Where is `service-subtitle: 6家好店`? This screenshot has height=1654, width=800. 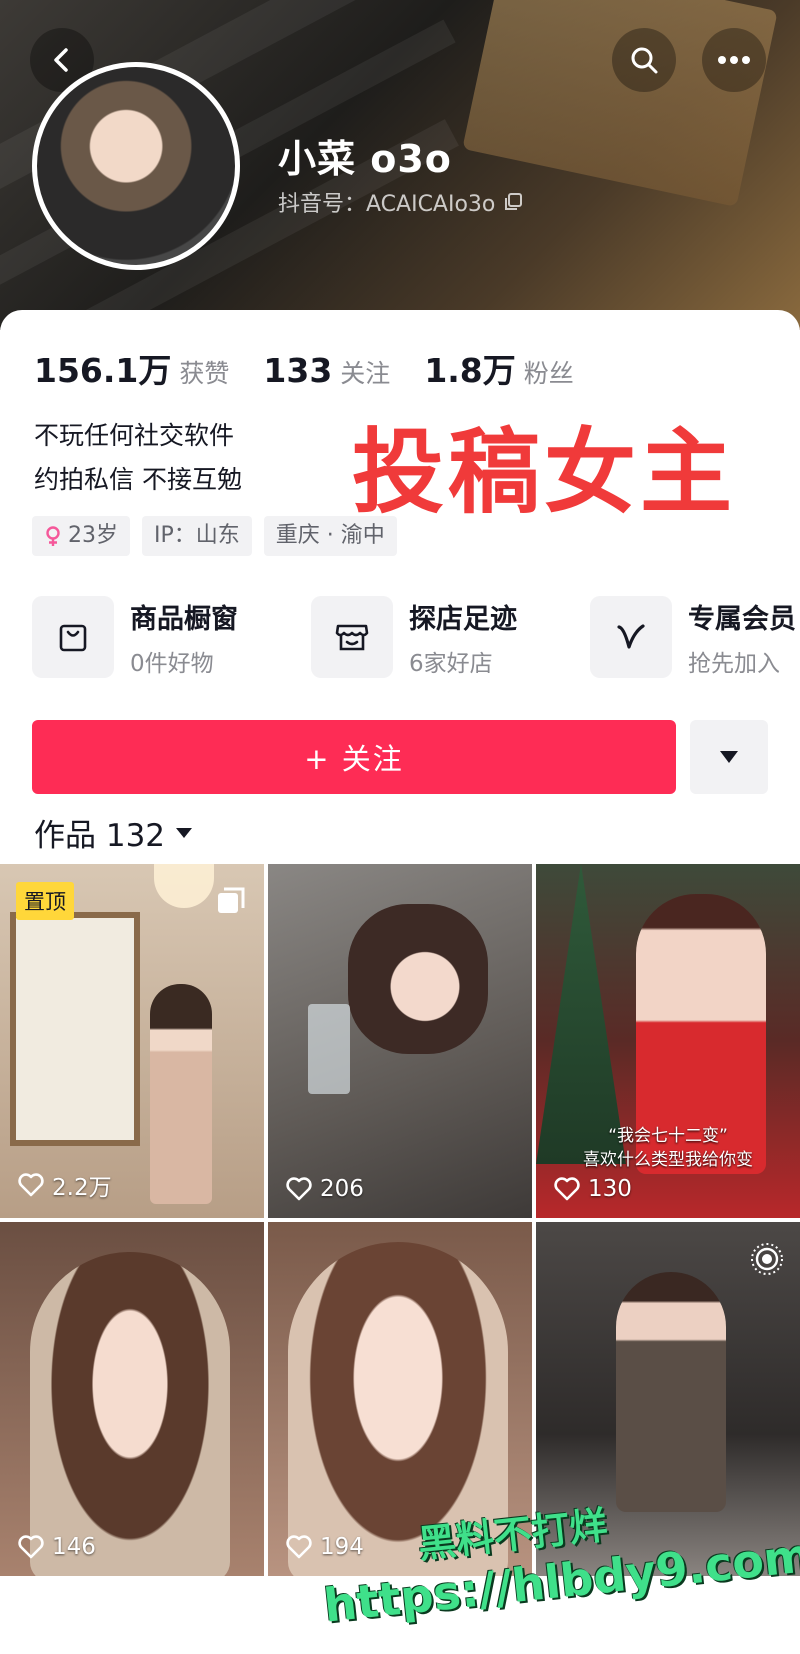
service-subtitle: 6家好店 is located at coordinates (451, 663).